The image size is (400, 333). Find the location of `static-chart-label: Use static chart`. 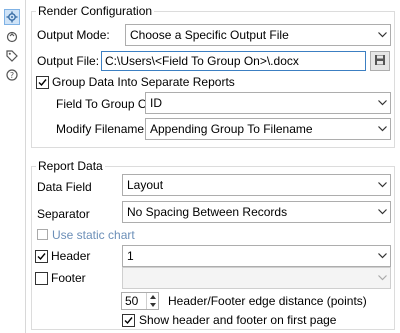

static-chart-label: Use static chart is located at coordinates (93, 235).